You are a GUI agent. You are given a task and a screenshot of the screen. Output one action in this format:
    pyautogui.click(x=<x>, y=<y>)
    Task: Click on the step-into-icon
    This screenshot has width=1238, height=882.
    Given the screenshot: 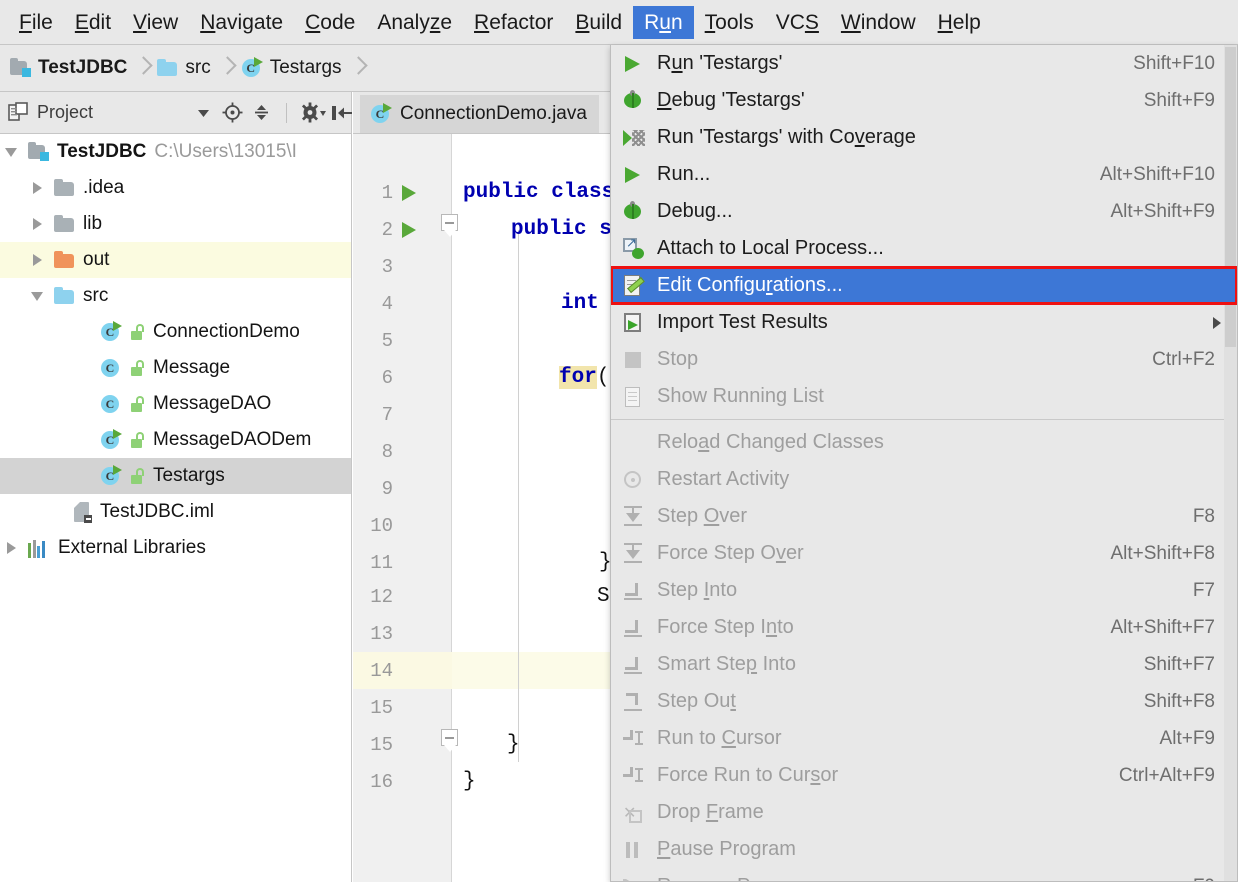 What is the action you would take?
    pyautogui.click(x=634, y=591)
    